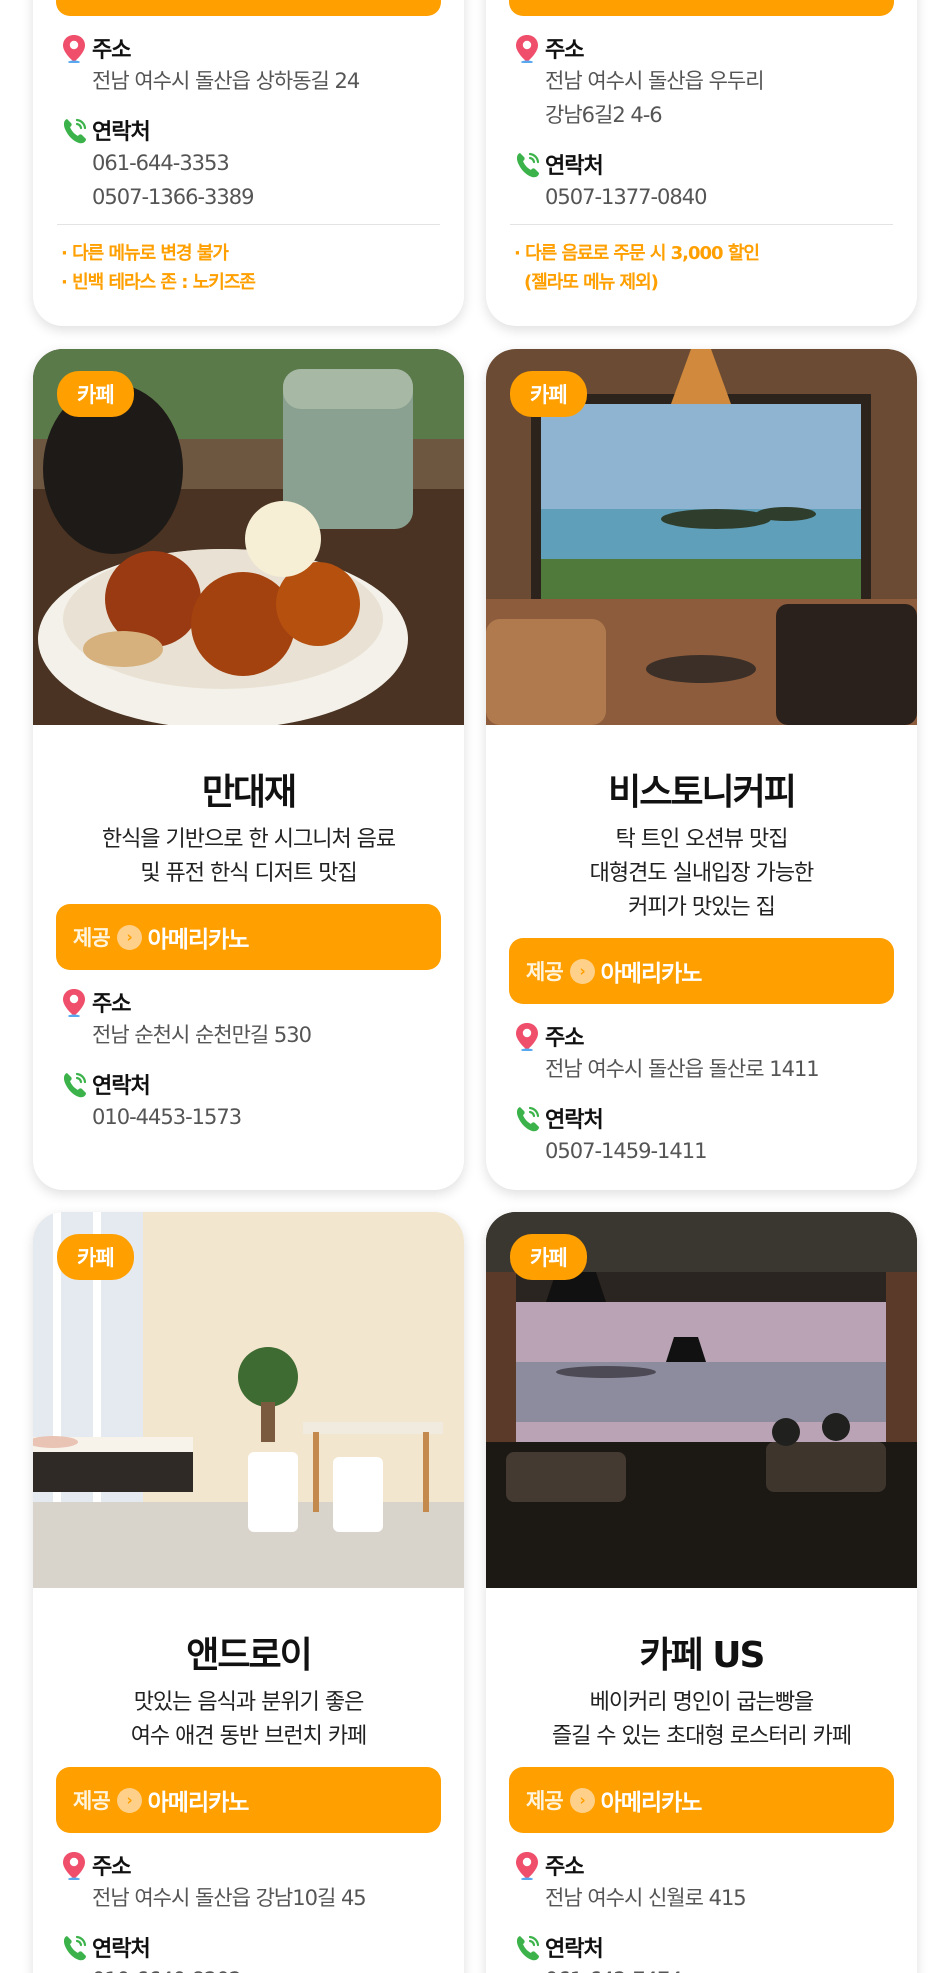 The image size is (950, 1973). What do you see at coordinates (591, 282) in the screenshot?
I see `note-text: (젤라또 메뉴 제외)` at bounding box center [591, 282].